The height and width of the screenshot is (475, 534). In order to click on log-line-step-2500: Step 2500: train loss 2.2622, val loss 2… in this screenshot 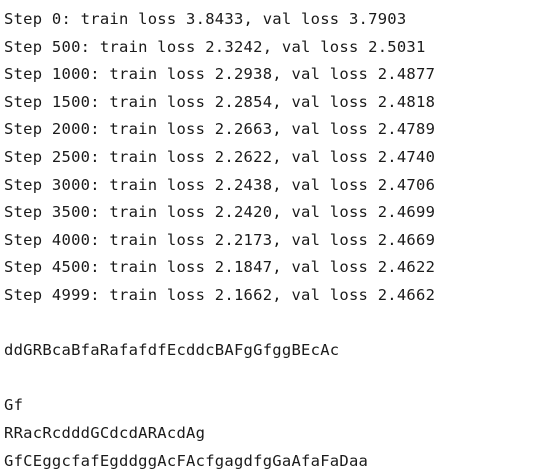, I will do `click(269, 158)`.